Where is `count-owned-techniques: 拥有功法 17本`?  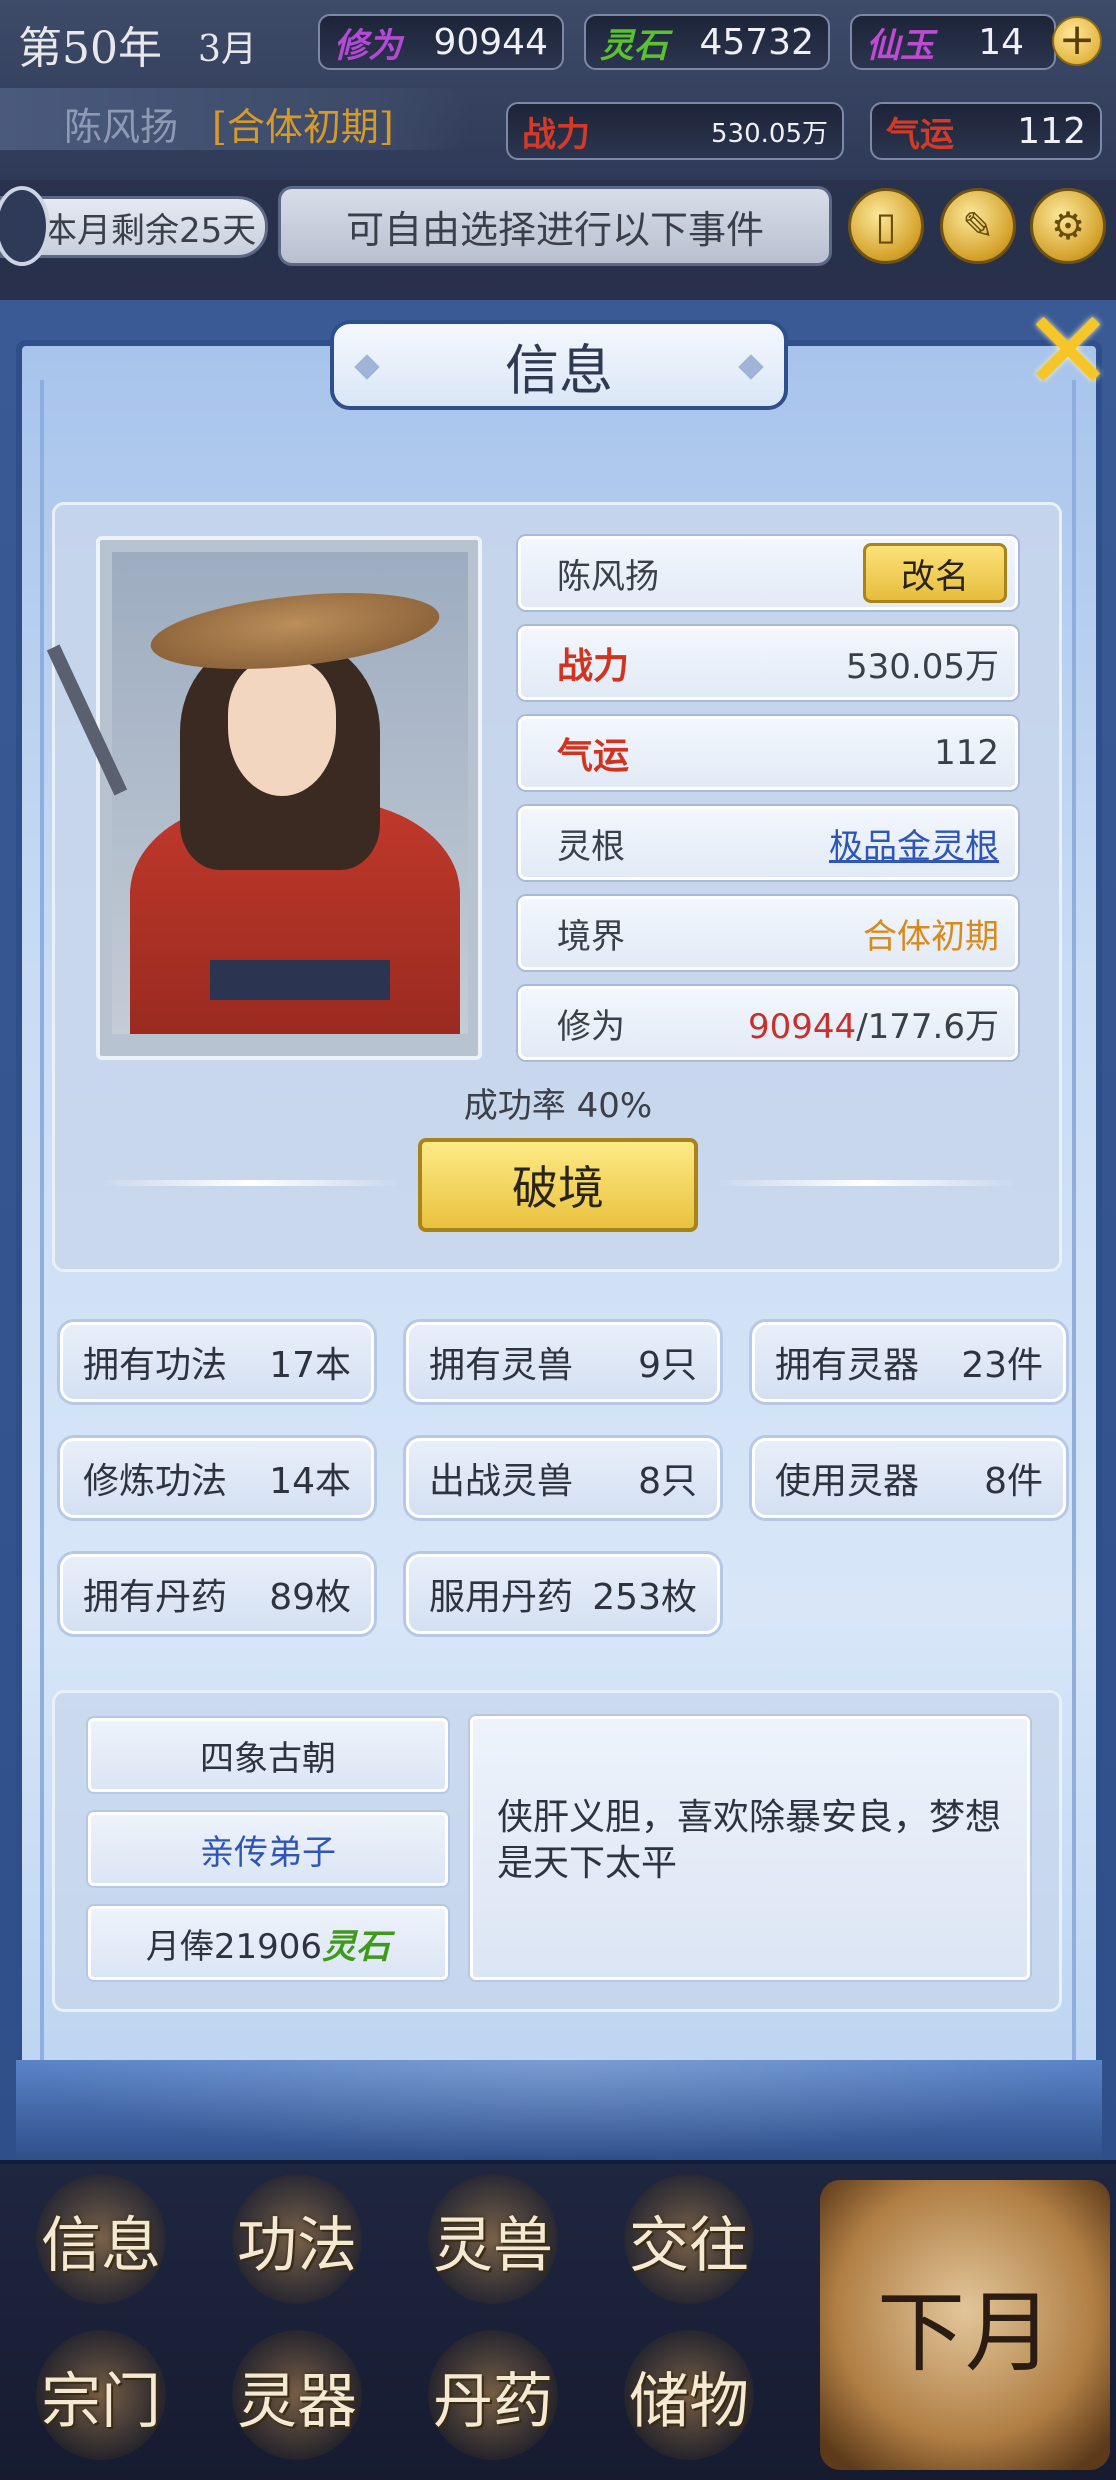
count-owned-techniques: 拥有功法 17本 is located at coordinates (217, 1362).